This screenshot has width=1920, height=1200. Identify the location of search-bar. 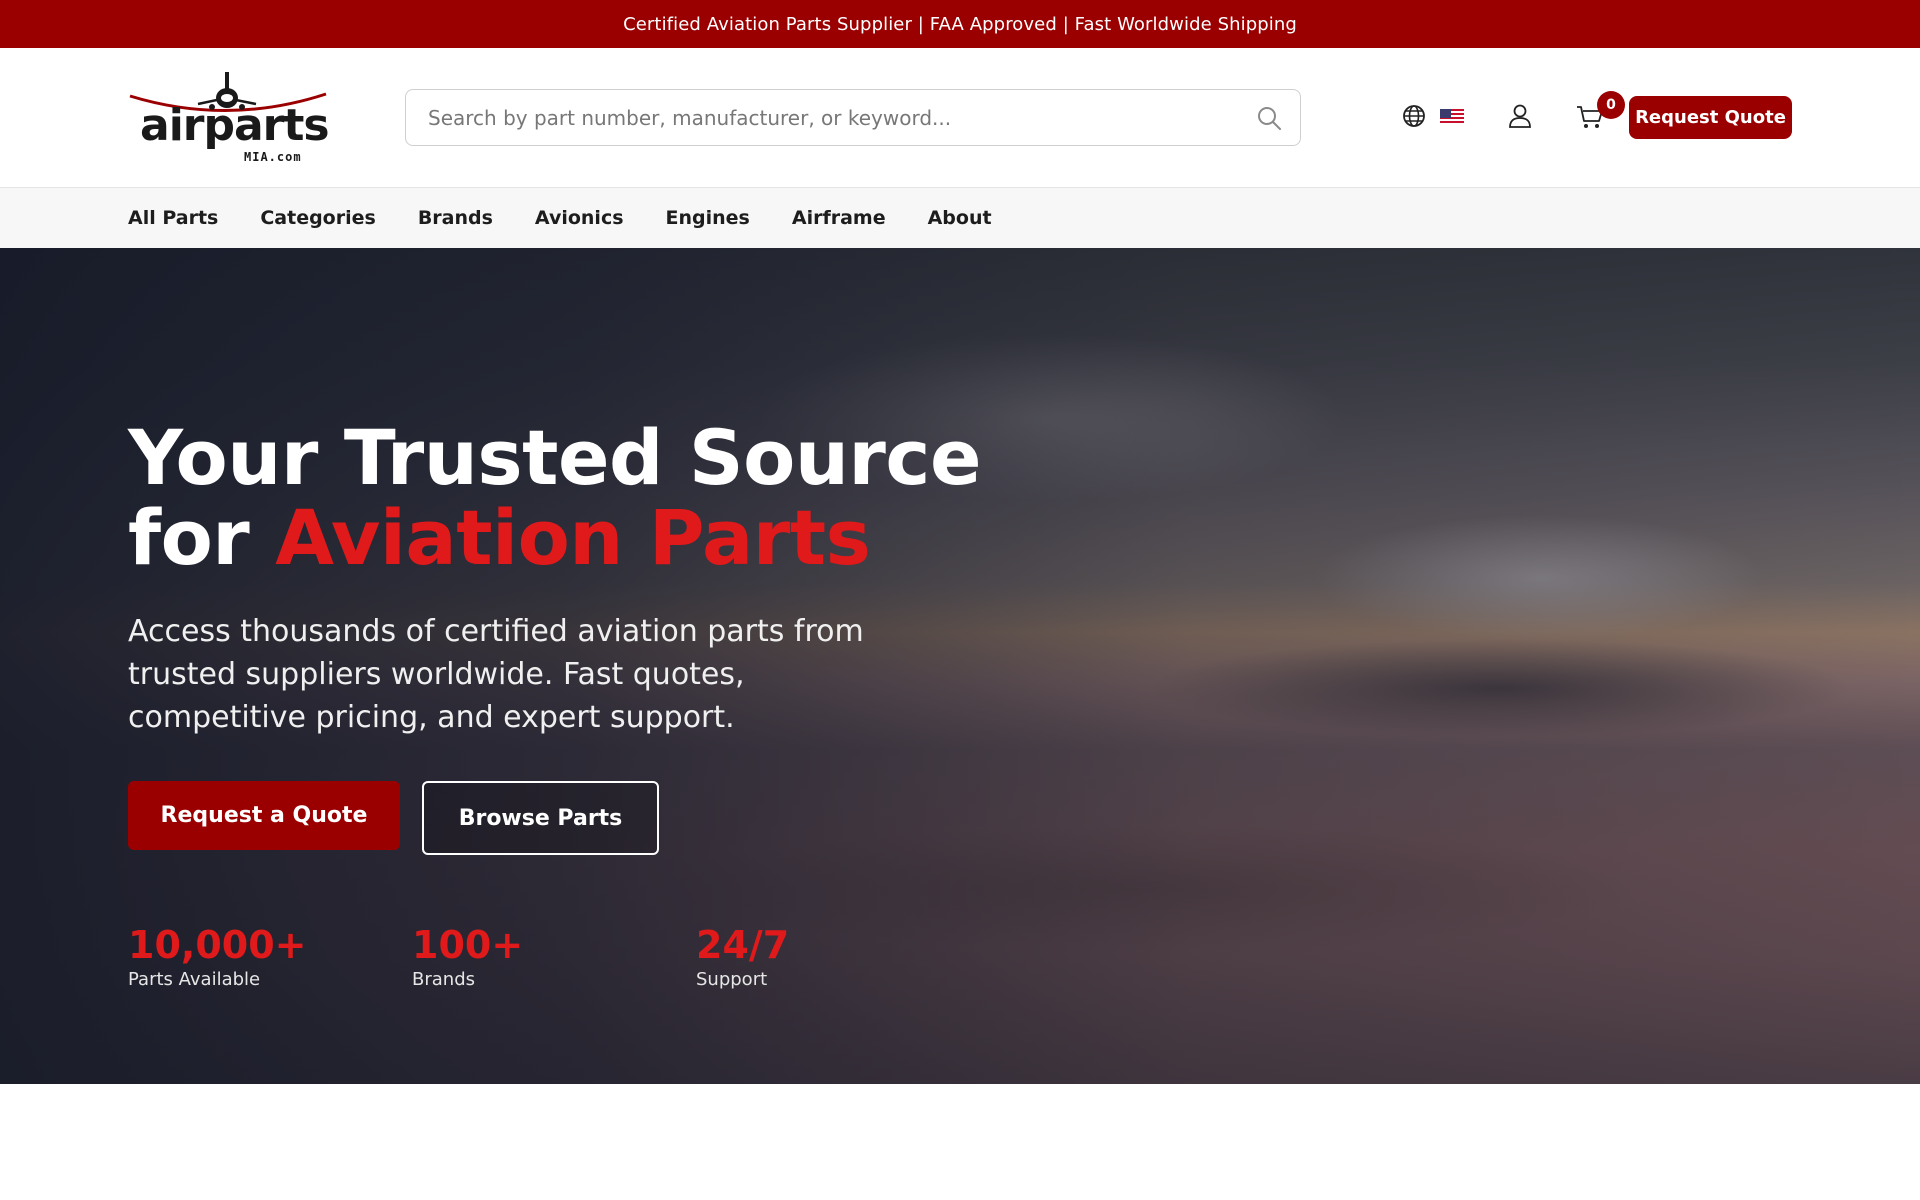
(853, 117).